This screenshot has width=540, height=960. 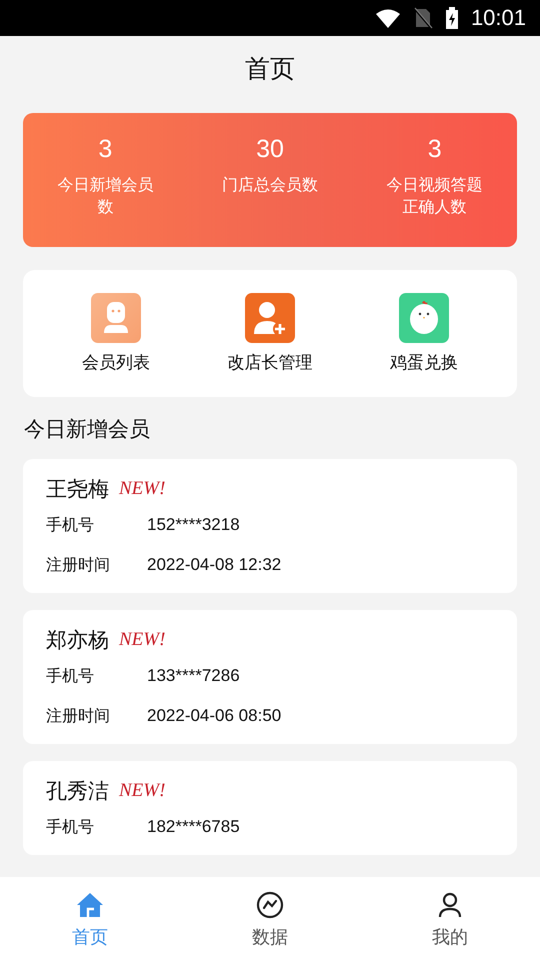 What do you see at coordinates (214, 565) in the screenshot?
I see `field-value: 2022-04-08 12:32` at bounding box center [214, 565].